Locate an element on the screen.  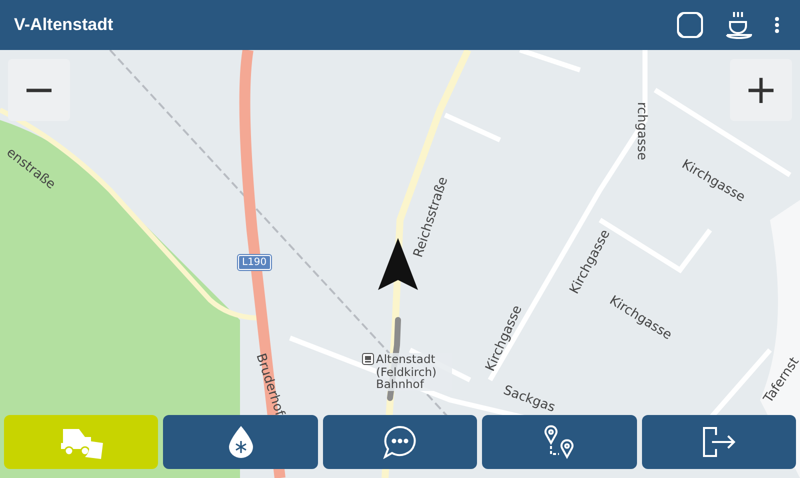
header-title: V-Altenstadt is located at coordinates (64, 25).